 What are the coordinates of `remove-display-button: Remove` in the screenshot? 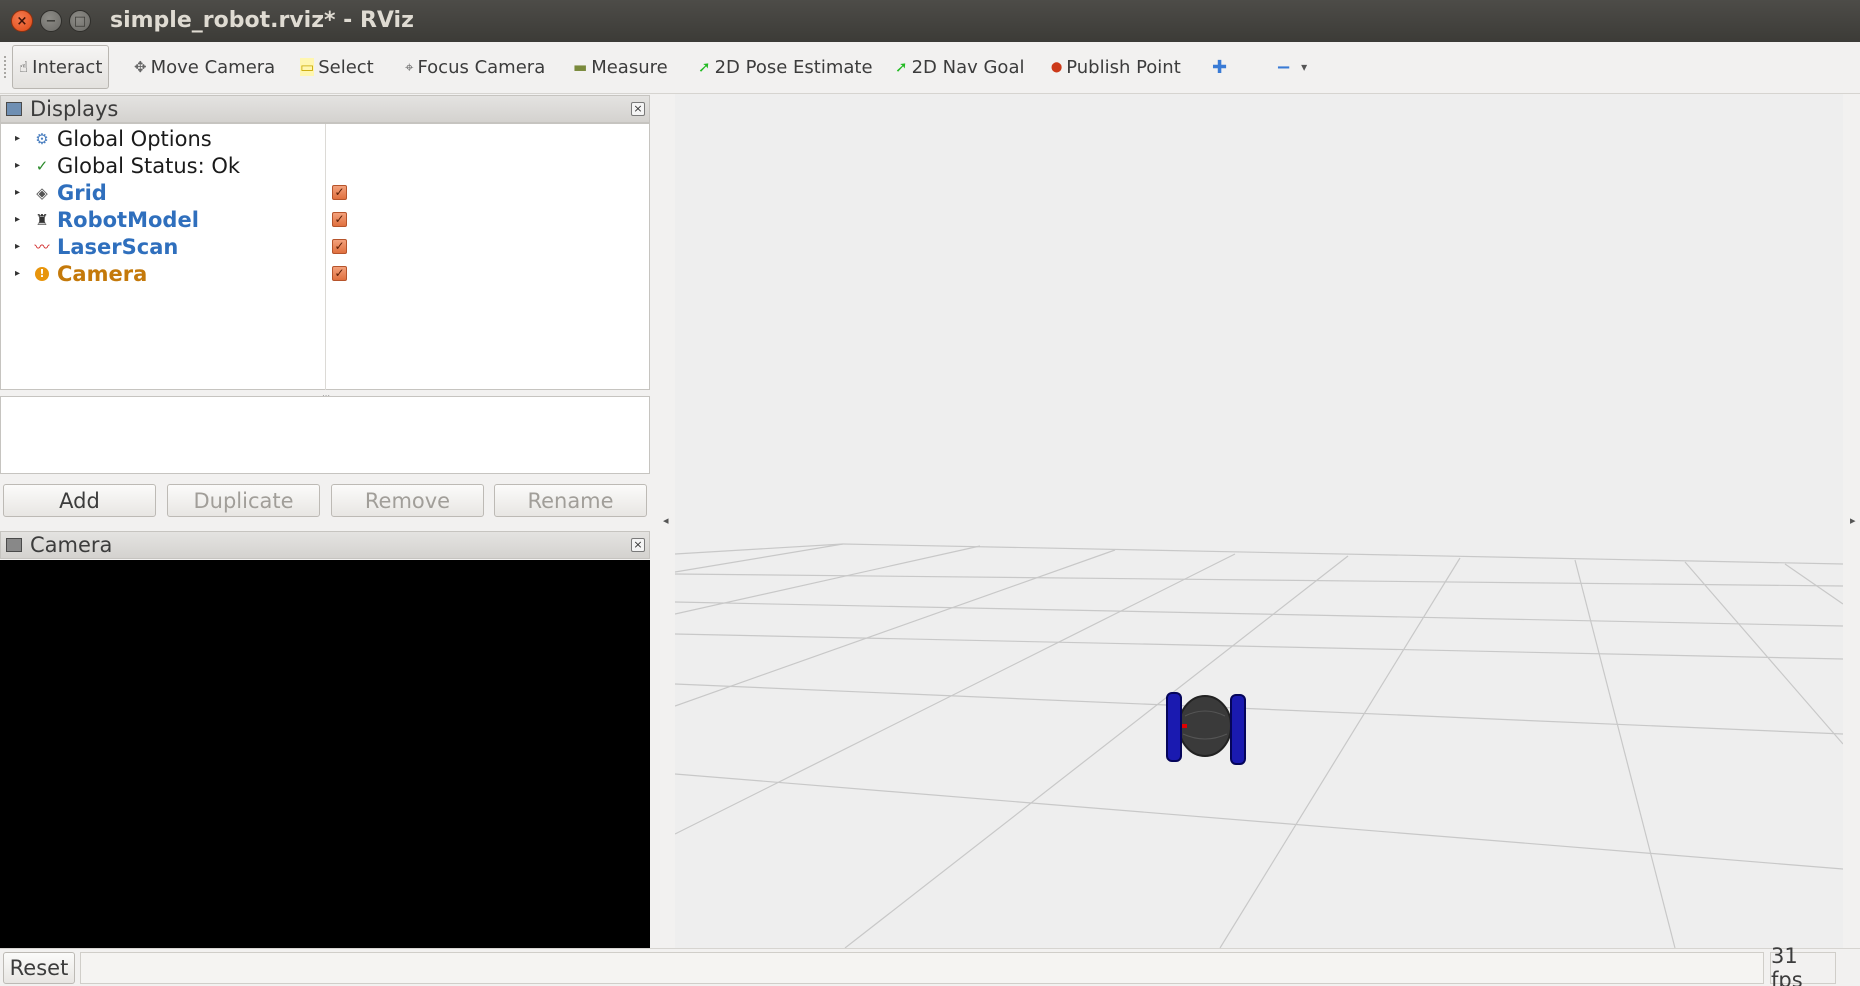 It's located at (407, 500).